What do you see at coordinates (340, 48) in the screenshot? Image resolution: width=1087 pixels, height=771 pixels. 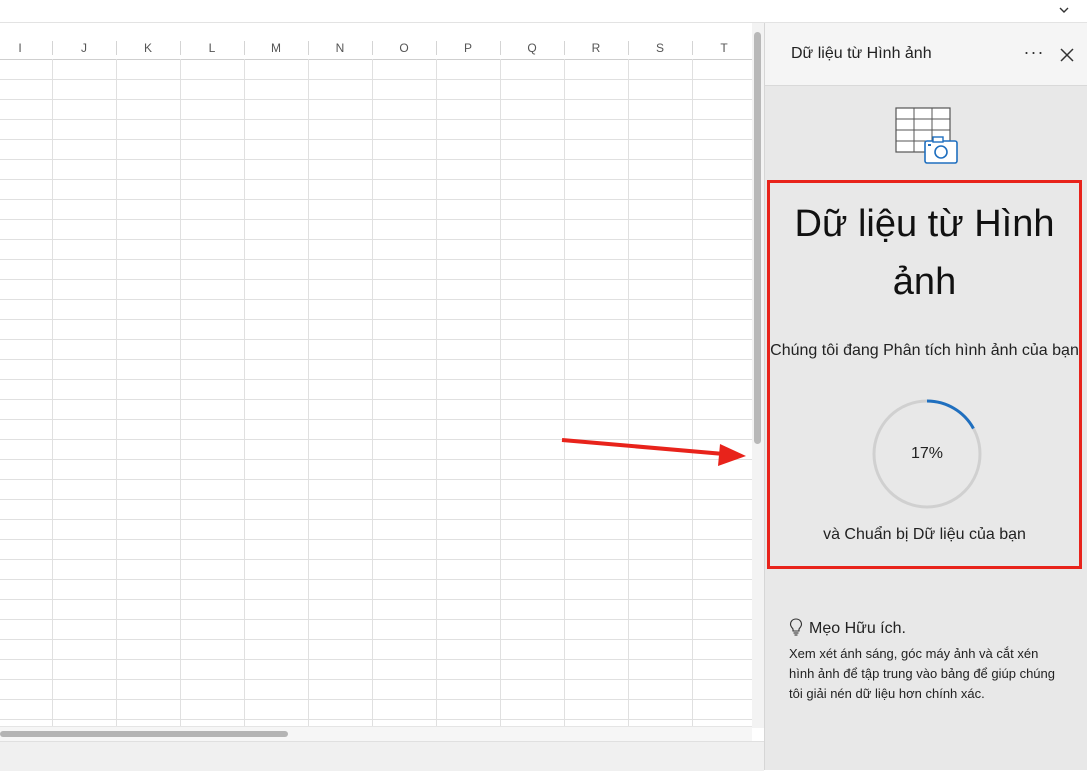 I see `column-header: N` at bounding box center [340, 48].